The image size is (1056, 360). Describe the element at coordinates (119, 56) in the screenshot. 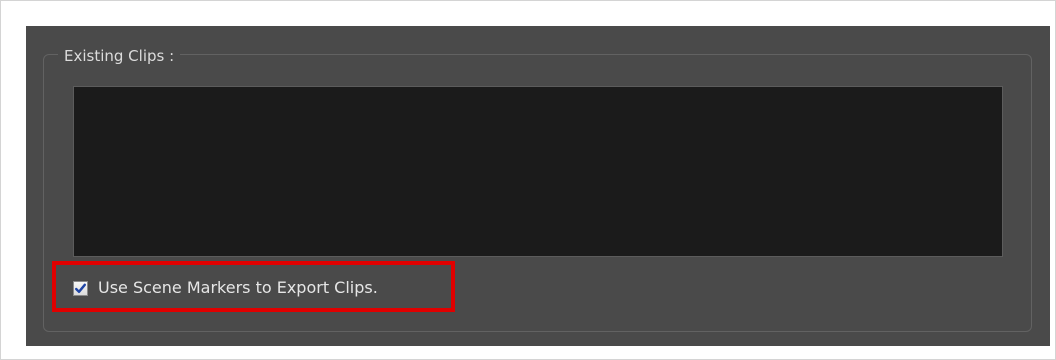

I see `existing-clips-title: Existing Clips :` at that location.